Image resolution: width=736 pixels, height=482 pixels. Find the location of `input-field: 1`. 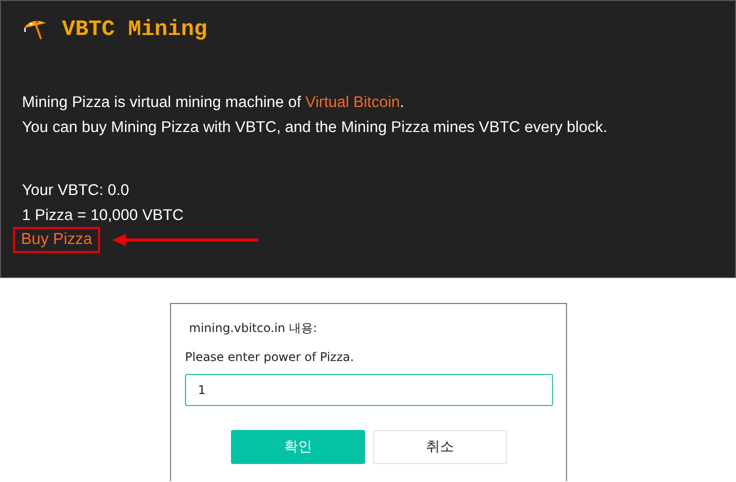

input-field: 1 is located at coordinates (369, 390).